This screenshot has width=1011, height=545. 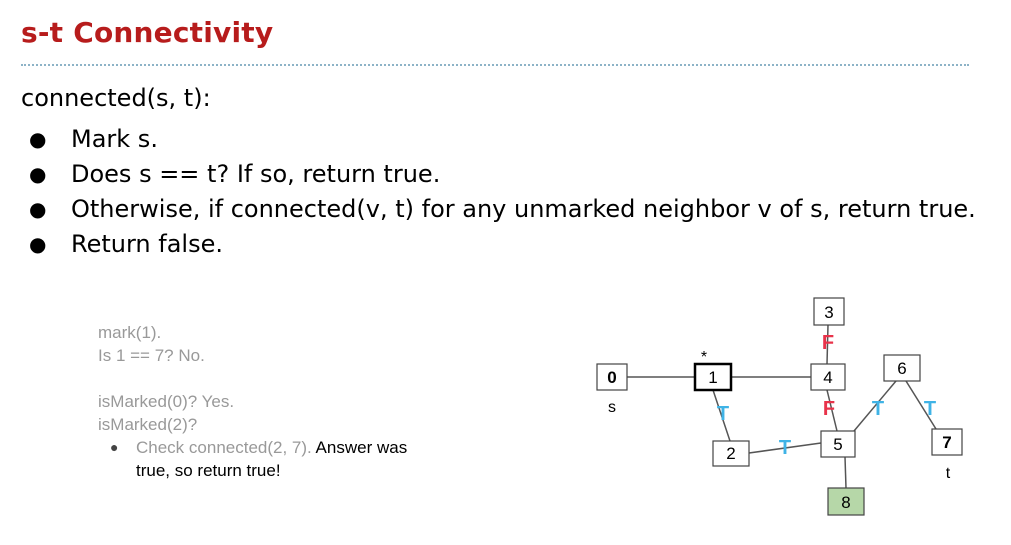 I want to click on node-label: 8, so click(x=845, y=502).